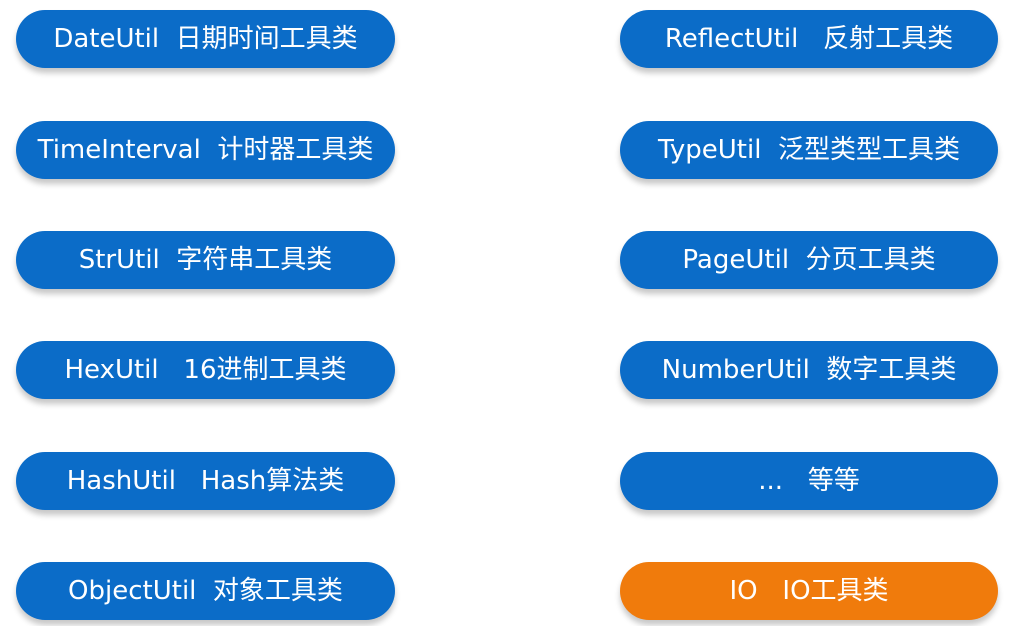 The width and height of the screenshot is (1017, 626). What do you see at coordinates (205, 260) in the screenshot?
I see `left-pill-strutil: StrUtil 字符串工具类` at bounding box center [205, 260].